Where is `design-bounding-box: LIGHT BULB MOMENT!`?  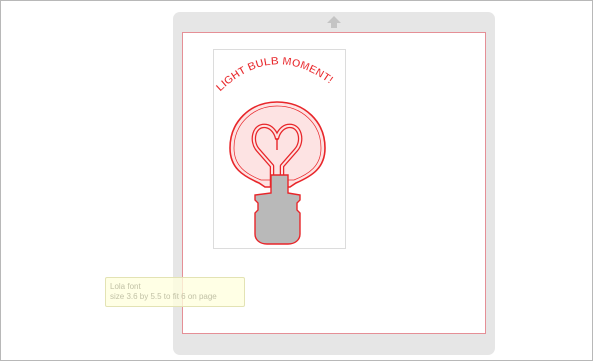 design-bounding-box: LIGHT BULB MOMENT! is located at coordinates (279, 149).